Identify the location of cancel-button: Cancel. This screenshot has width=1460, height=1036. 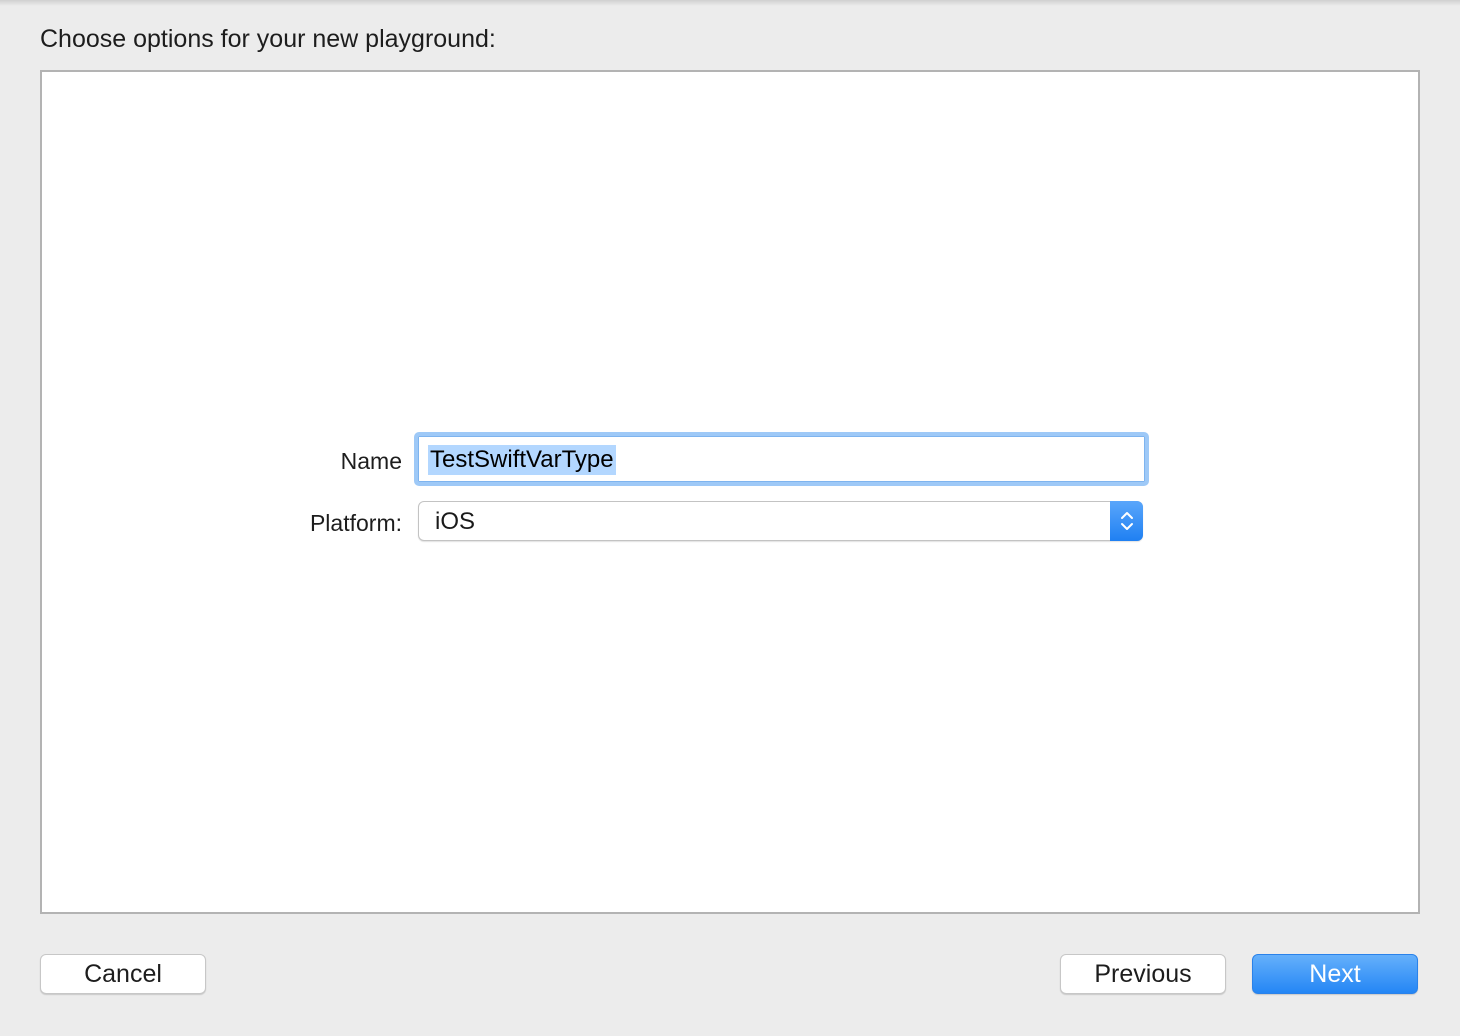
(123, 974).